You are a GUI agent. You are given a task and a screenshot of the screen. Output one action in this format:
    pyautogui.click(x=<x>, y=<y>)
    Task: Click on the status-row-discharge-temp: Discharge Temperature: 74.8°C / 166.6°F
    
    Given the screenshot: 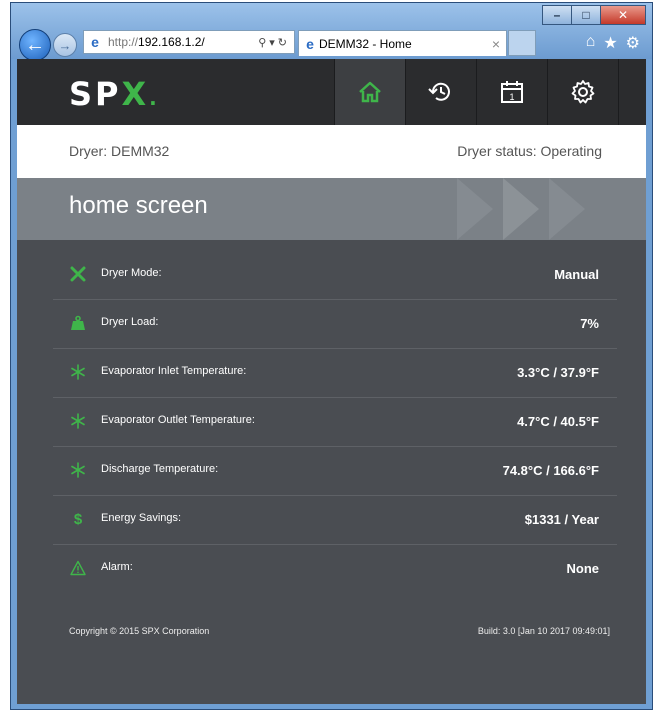 What is the action you would take?
    pyautogui.click(x=335, y=471)
    